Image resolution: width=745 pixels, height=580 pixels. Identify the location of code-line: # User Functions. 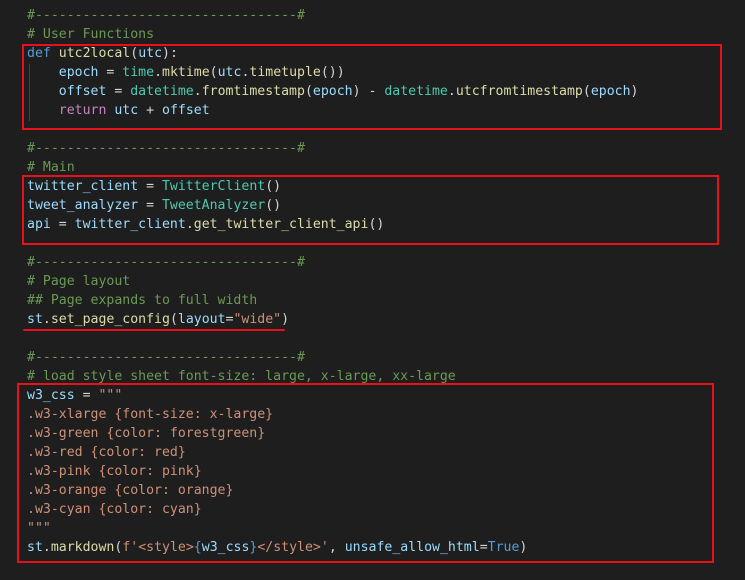
(91, 34).